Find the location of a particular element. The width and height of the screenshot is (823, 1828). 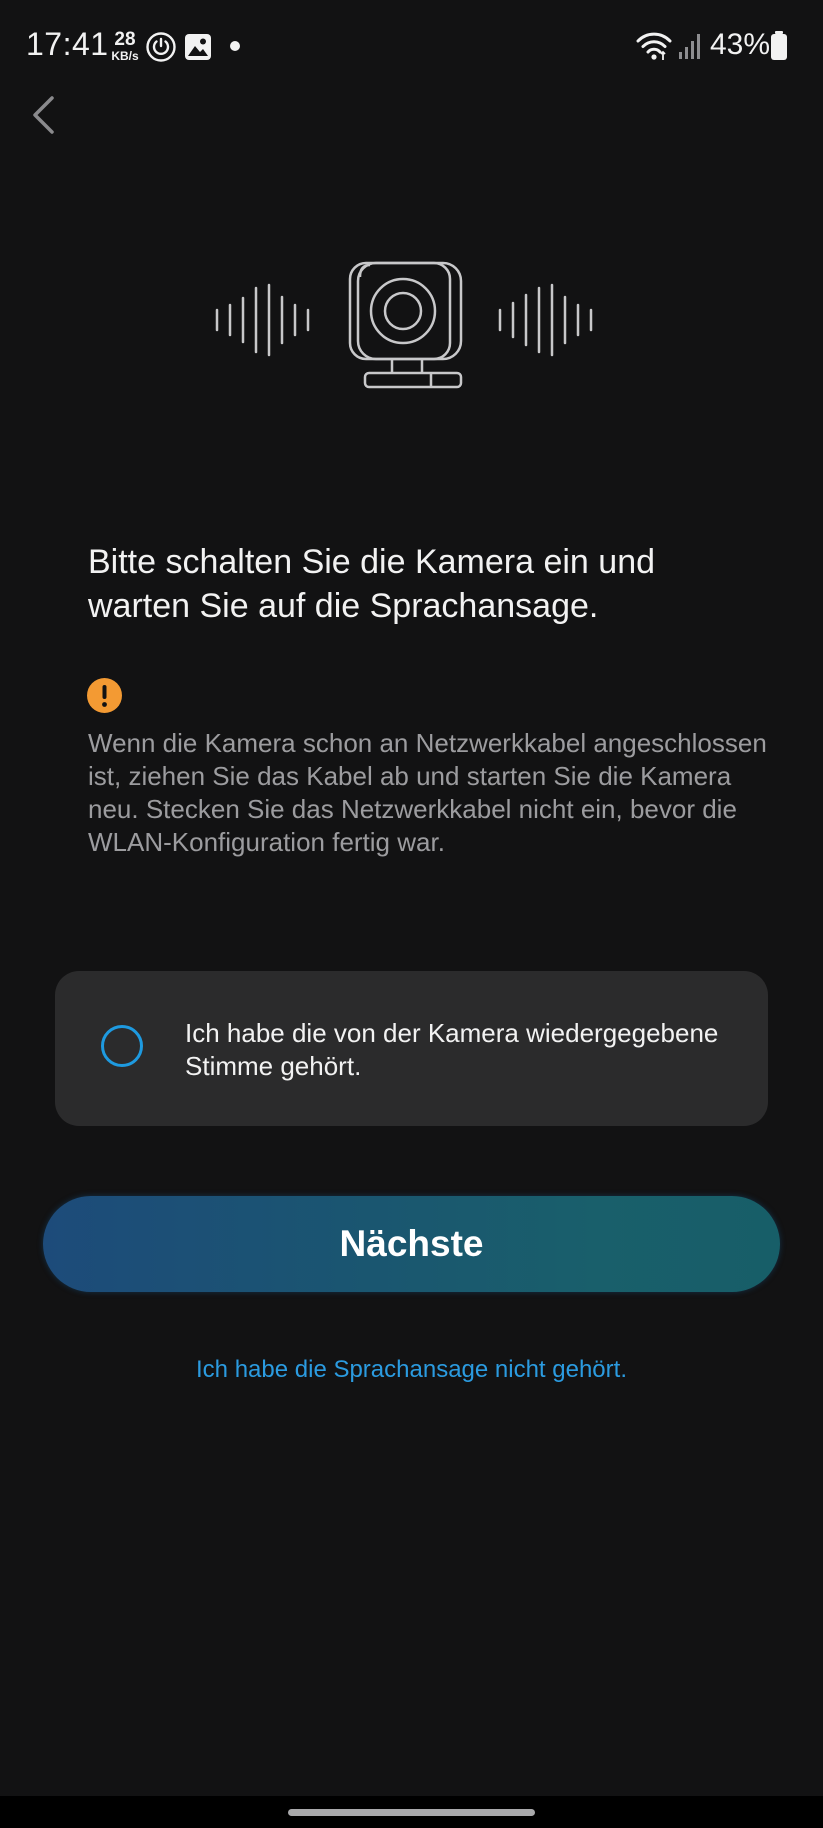

not-heard-link: Ich habe die Sprachansage nicht gehört. is located at coordinates (411, 1370).